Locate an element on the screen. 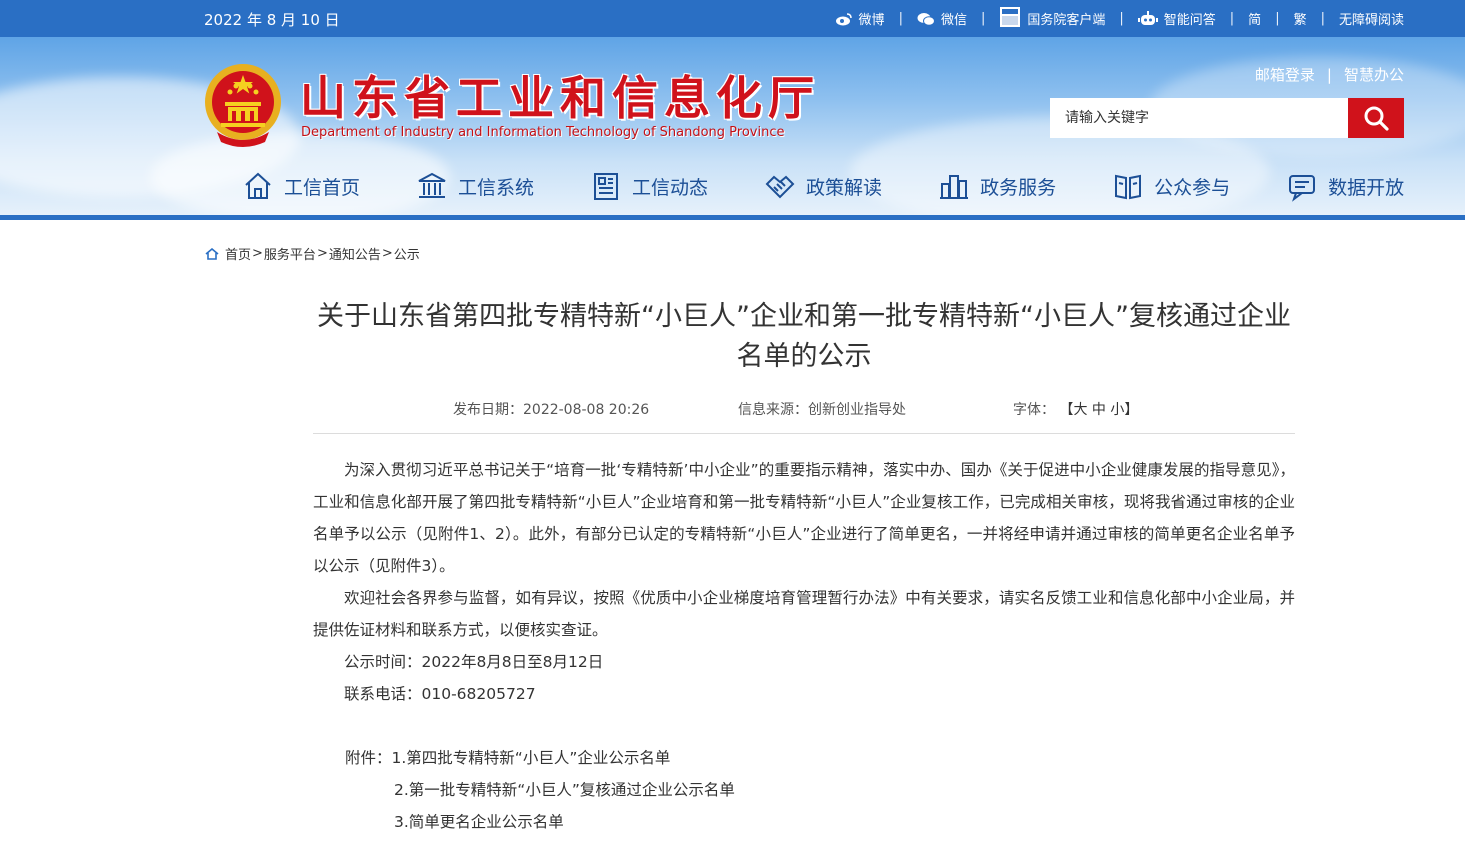 The image size is (1465, 856). breadcrumb-service-platform: 服务平台 is located at coordinates (290, 253).